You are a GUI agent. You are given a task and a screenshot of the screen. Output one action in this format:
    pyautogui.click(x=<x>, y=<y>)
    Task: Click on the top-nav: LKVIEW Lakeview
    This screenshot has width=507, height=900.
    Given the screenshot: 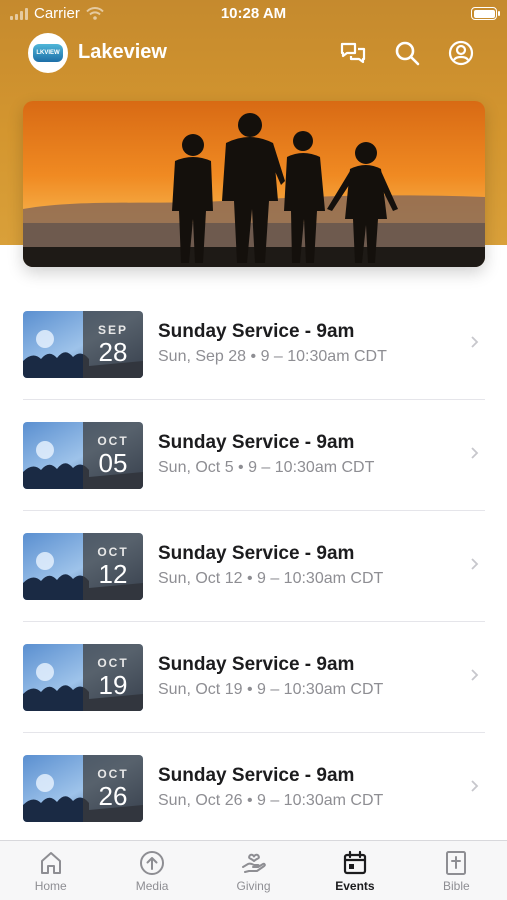 What is the action you would take?
    pyautogui.click(x=253, y=53)
    